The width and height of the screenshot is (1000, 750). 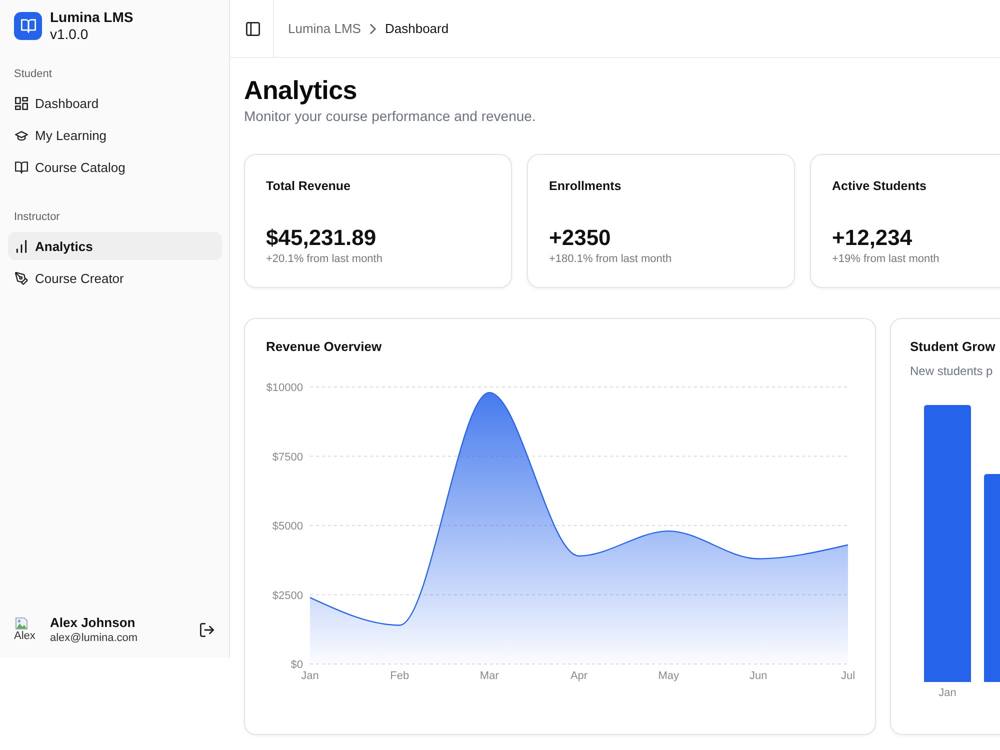 I want to click on axis-label: $2500, so click(x=287, y=596).